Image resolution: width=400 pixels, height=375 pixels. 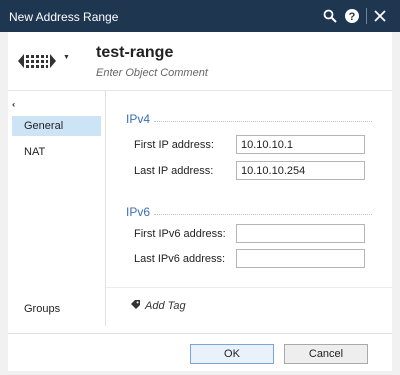 What do you see at coordinates (37, 61) in the screenshot?
I see `address-range-icon` at bounding box center [37, 61].